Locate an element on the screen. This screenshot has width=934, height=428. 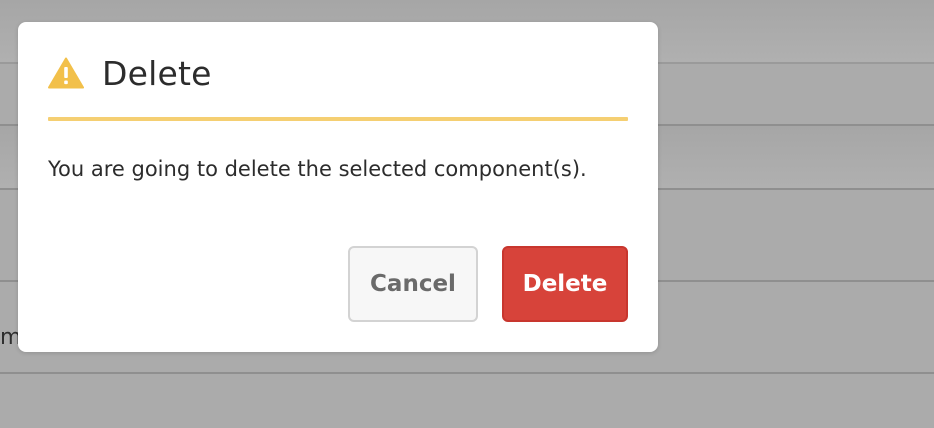
background-divider is located at coordinates (467, 373).